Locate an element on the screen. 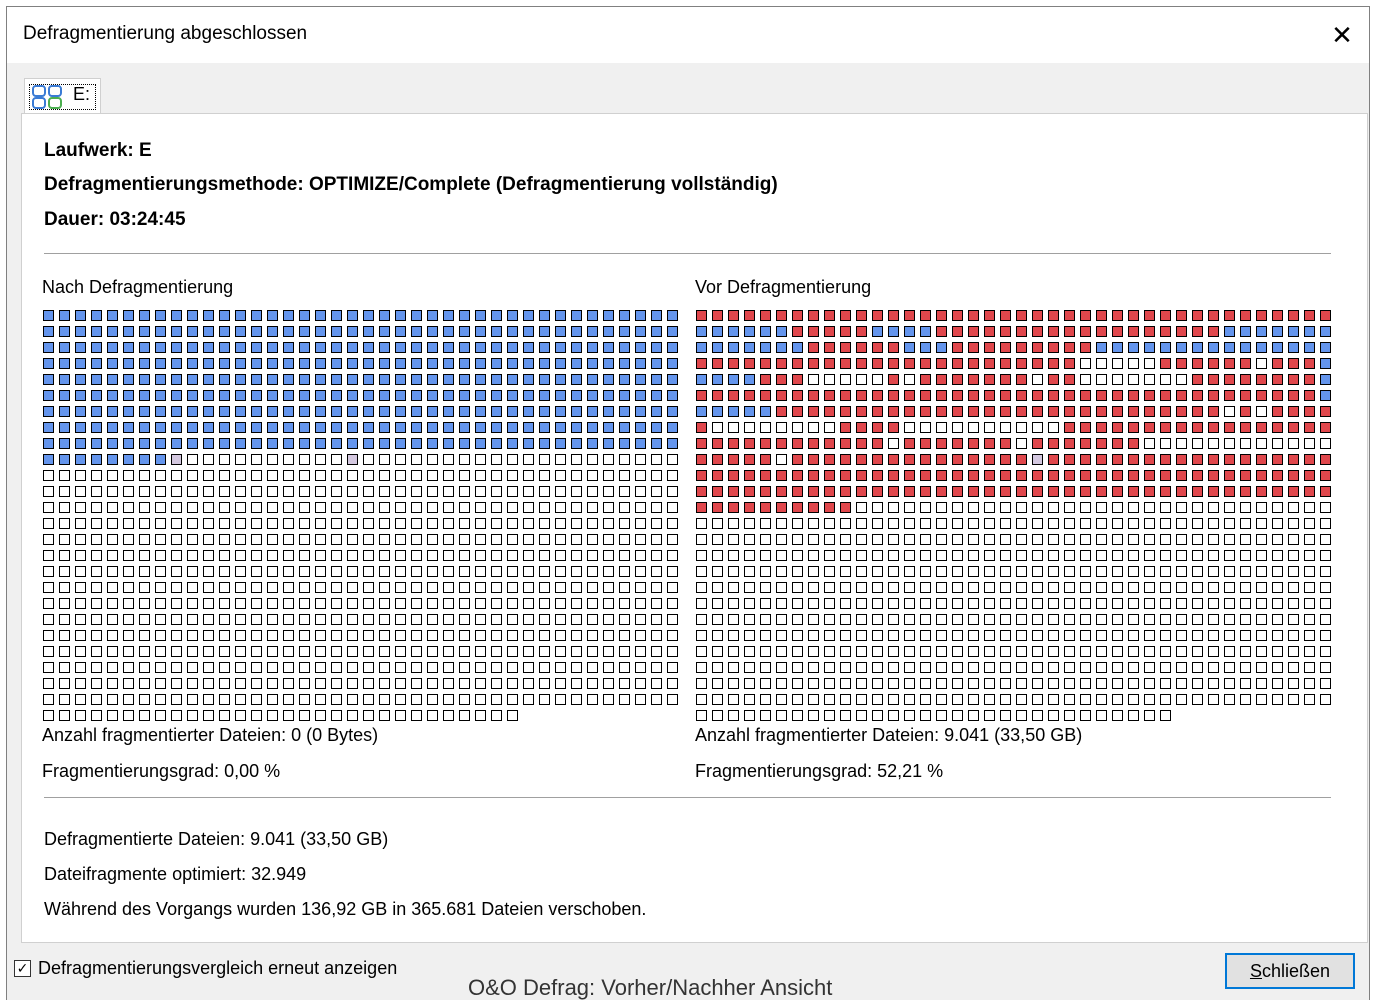  close-button: Schließen is located at coordinates (1290, 971).